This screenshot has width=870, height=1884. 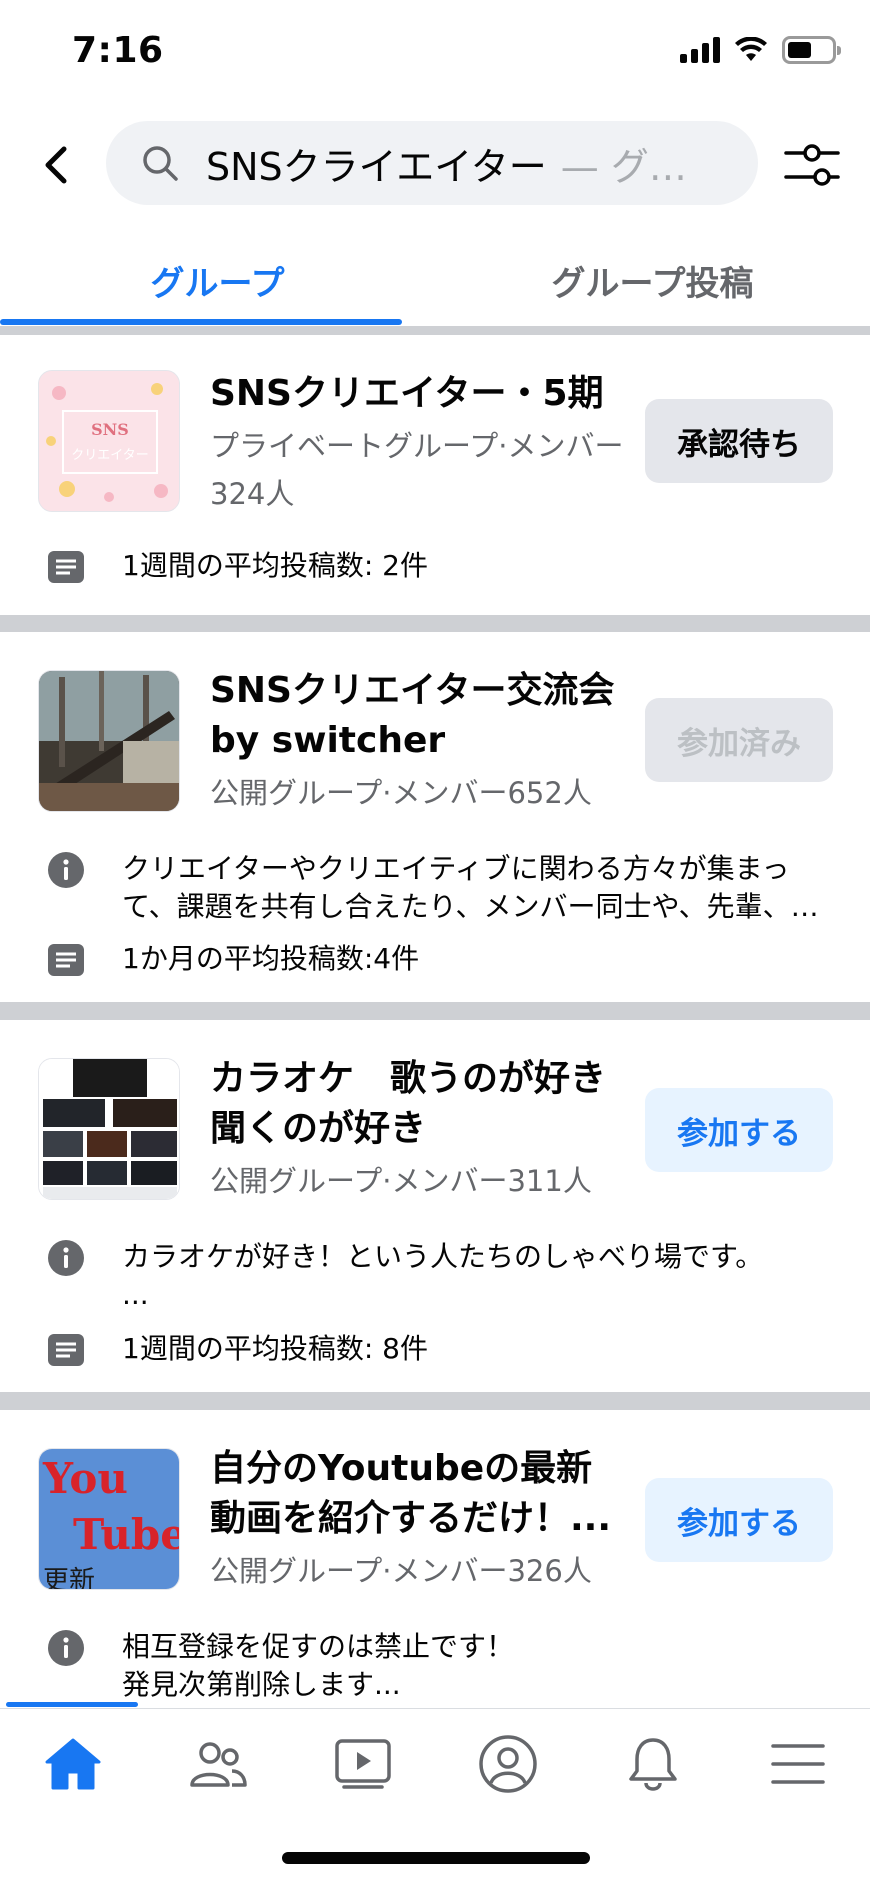 I want to click on bottom-navigation, so click(x=435, y=1763).